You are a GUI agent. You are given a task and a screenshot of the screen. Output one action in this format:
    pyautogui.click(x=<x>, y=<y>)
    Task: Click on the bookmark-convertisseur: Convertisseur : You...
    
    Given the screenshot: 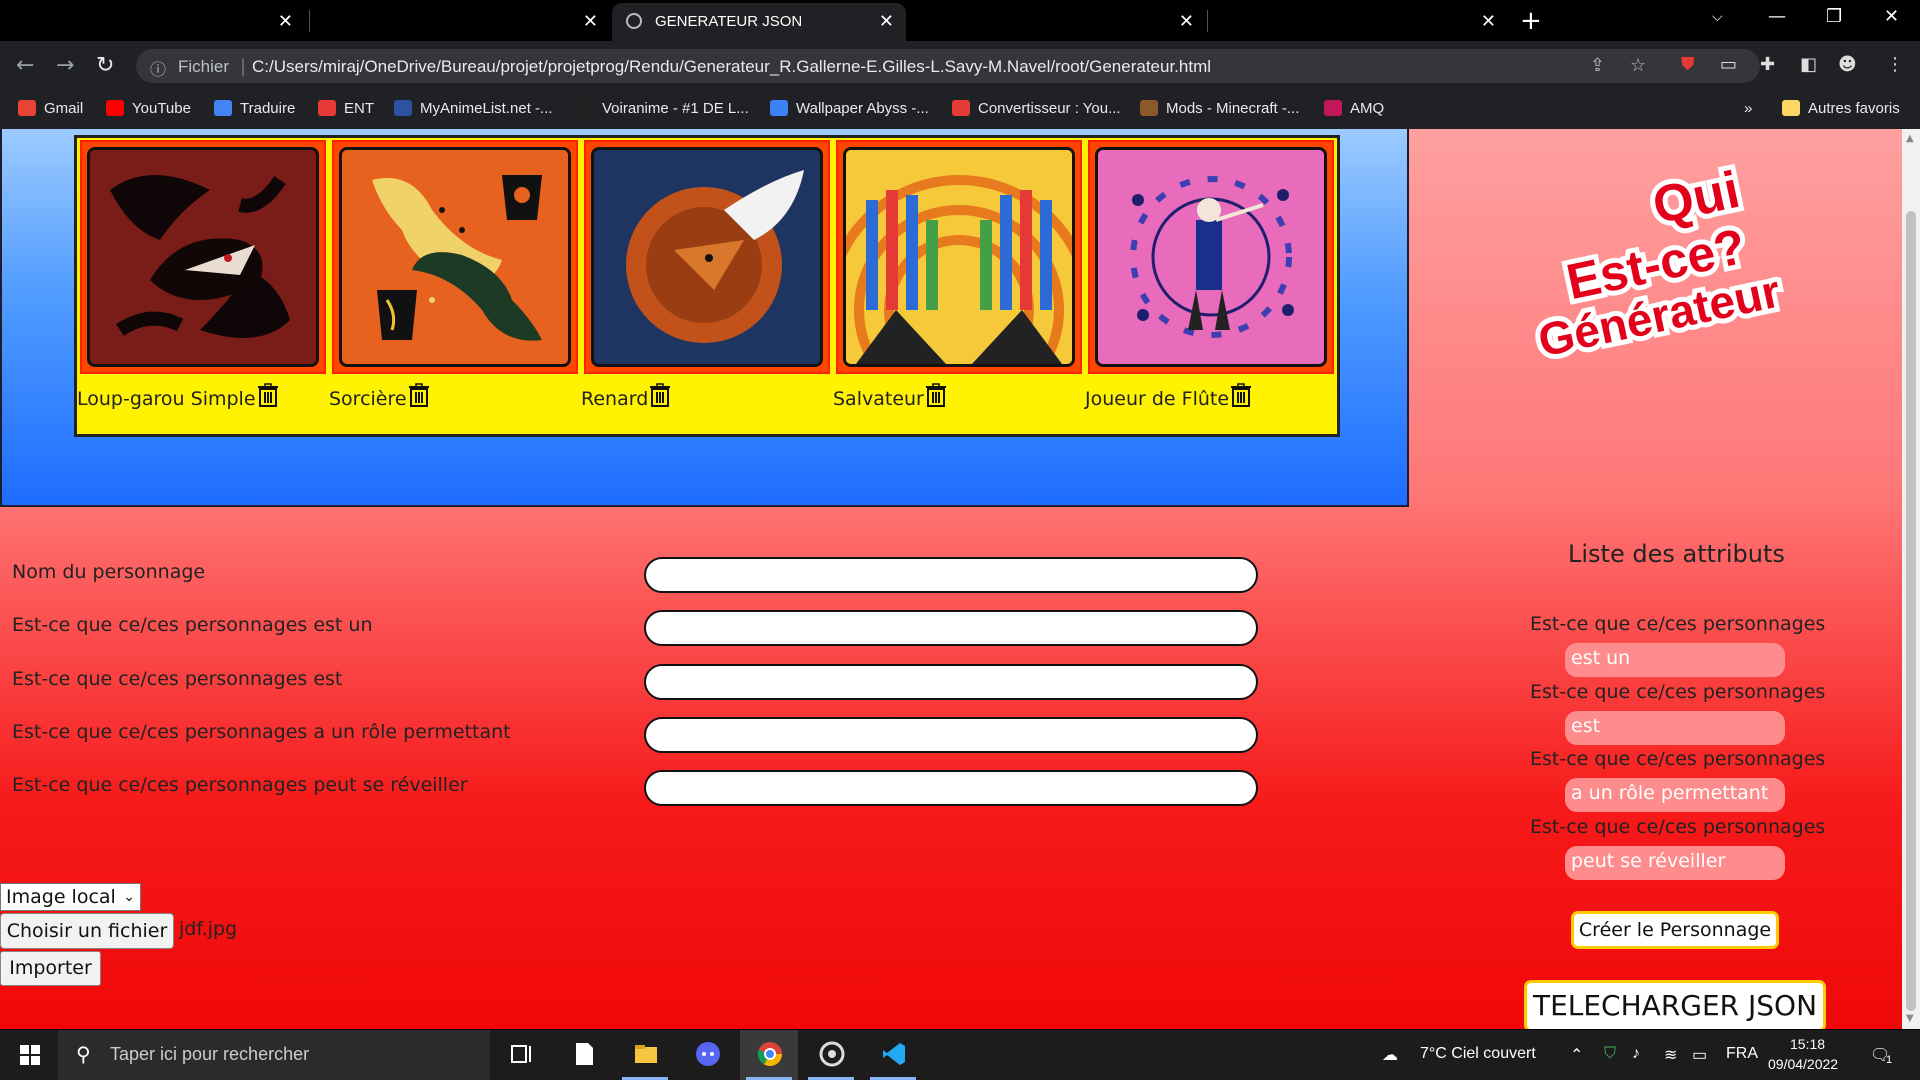 What is the action you would take?
    pyautogui.click(x=1036, y=108)
    